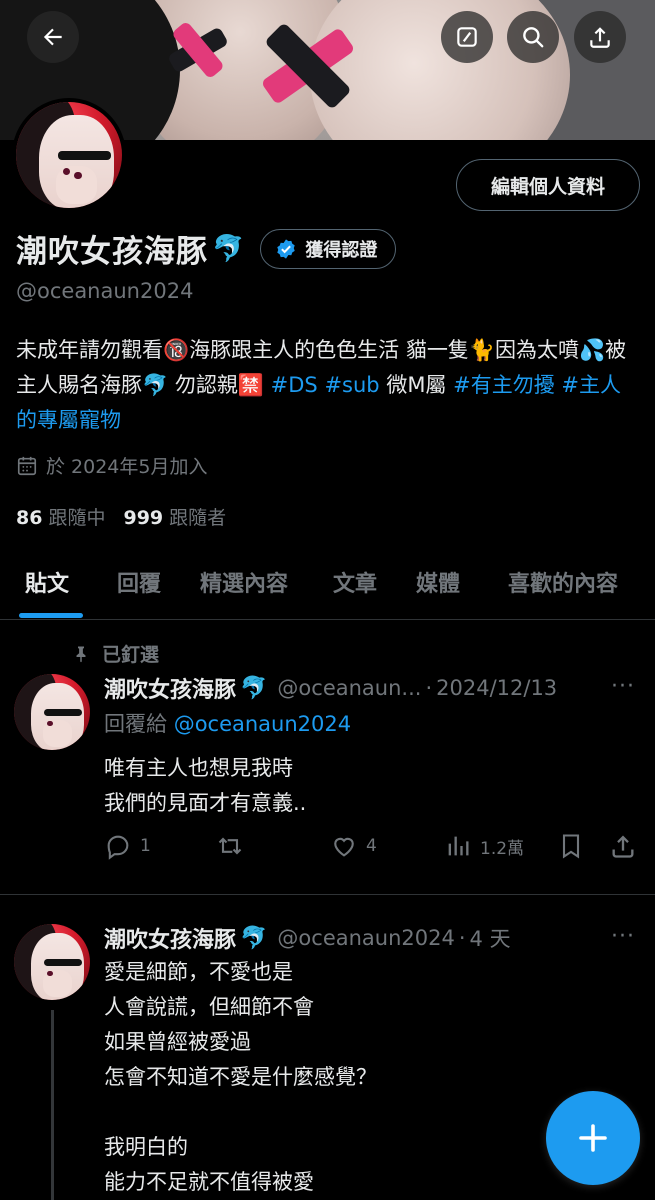 The image size is (655, 1200). What do you see at coordinates (29, 518) in the screenshot?
I see `following-count: 86` at bounding box center [29, 518].